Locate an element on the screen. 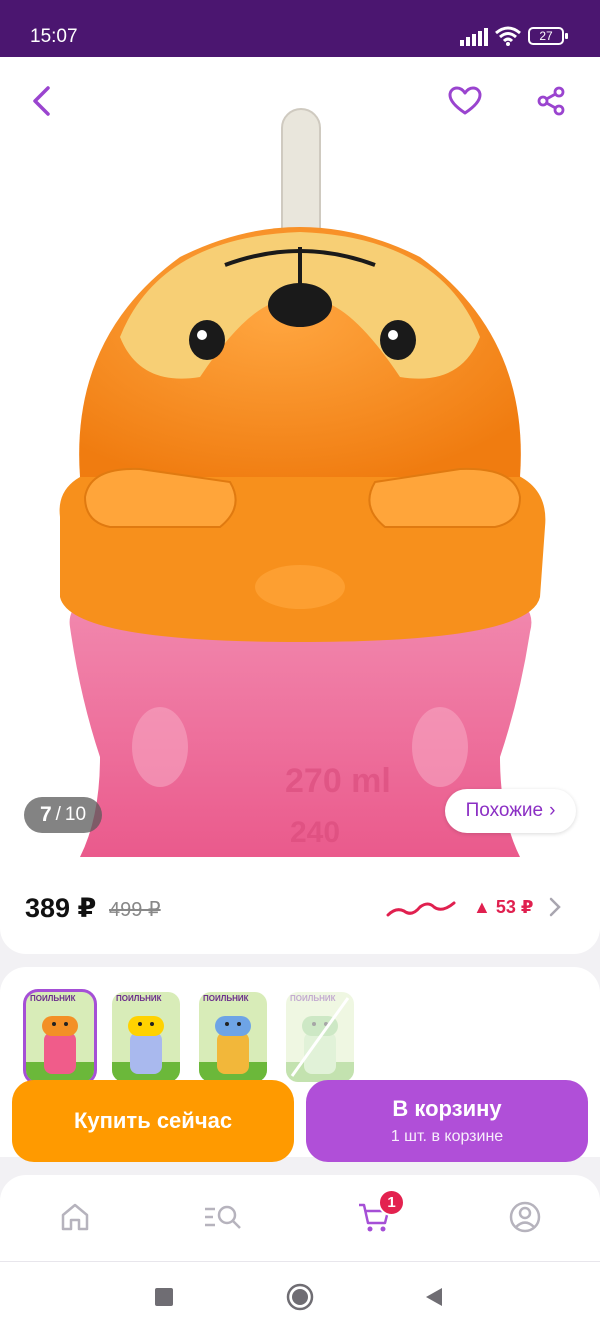  variant-thumb-2: ПОИЛЬНИК is located at coordinates (146, 1037).